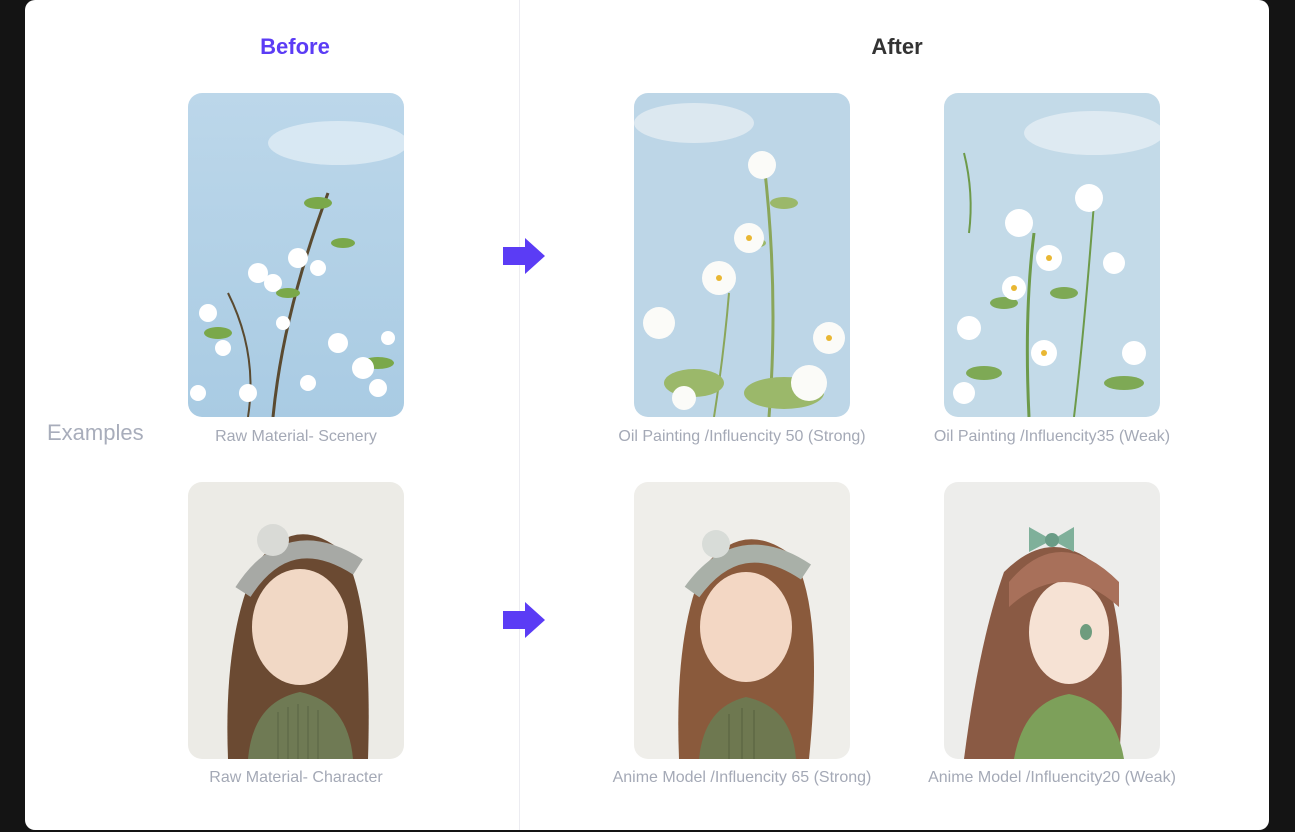 The width and height of the screenshot is (1295, 832). What do you see at coordinates (296, 436) in the screenshot?
I see `caption-scenery-raw: Raw Material- Scenery` at bounding box center [296, 436].